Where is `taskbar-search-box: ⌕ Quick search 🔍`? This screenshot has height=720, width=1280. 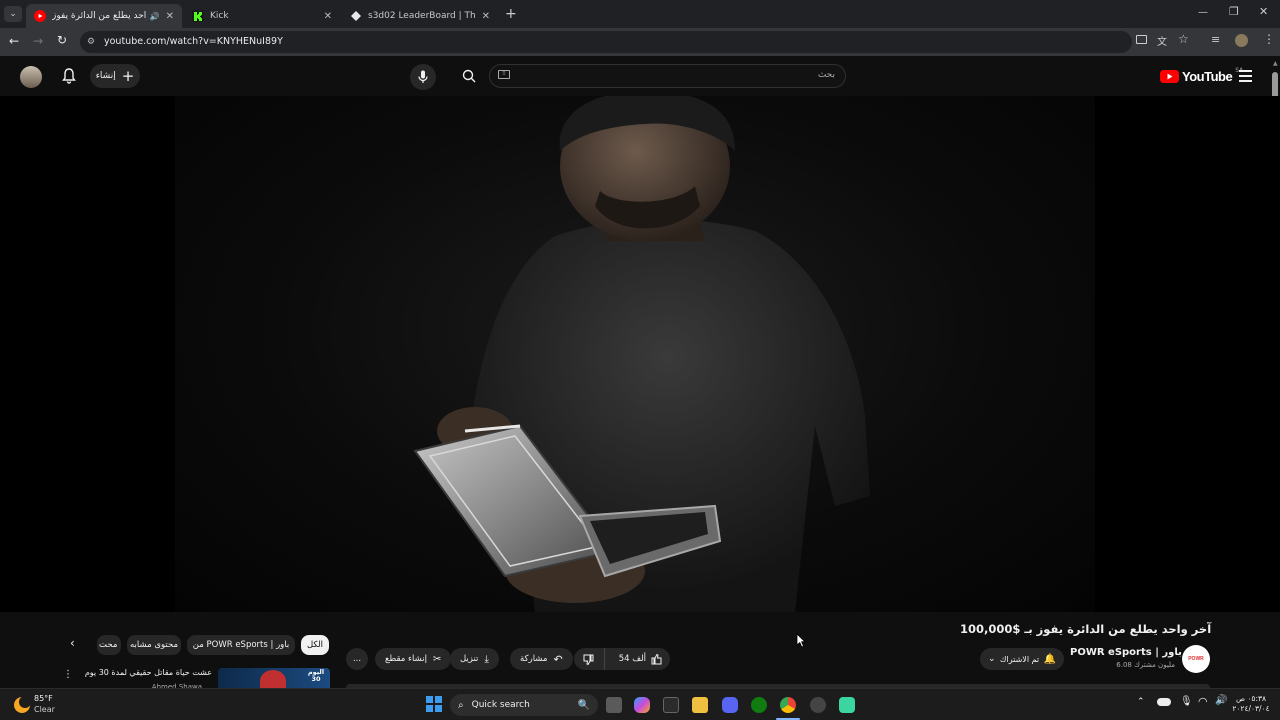
taskbar-search-box: ⌕ Quick search 🔍 is located at coordinates (524, 705).